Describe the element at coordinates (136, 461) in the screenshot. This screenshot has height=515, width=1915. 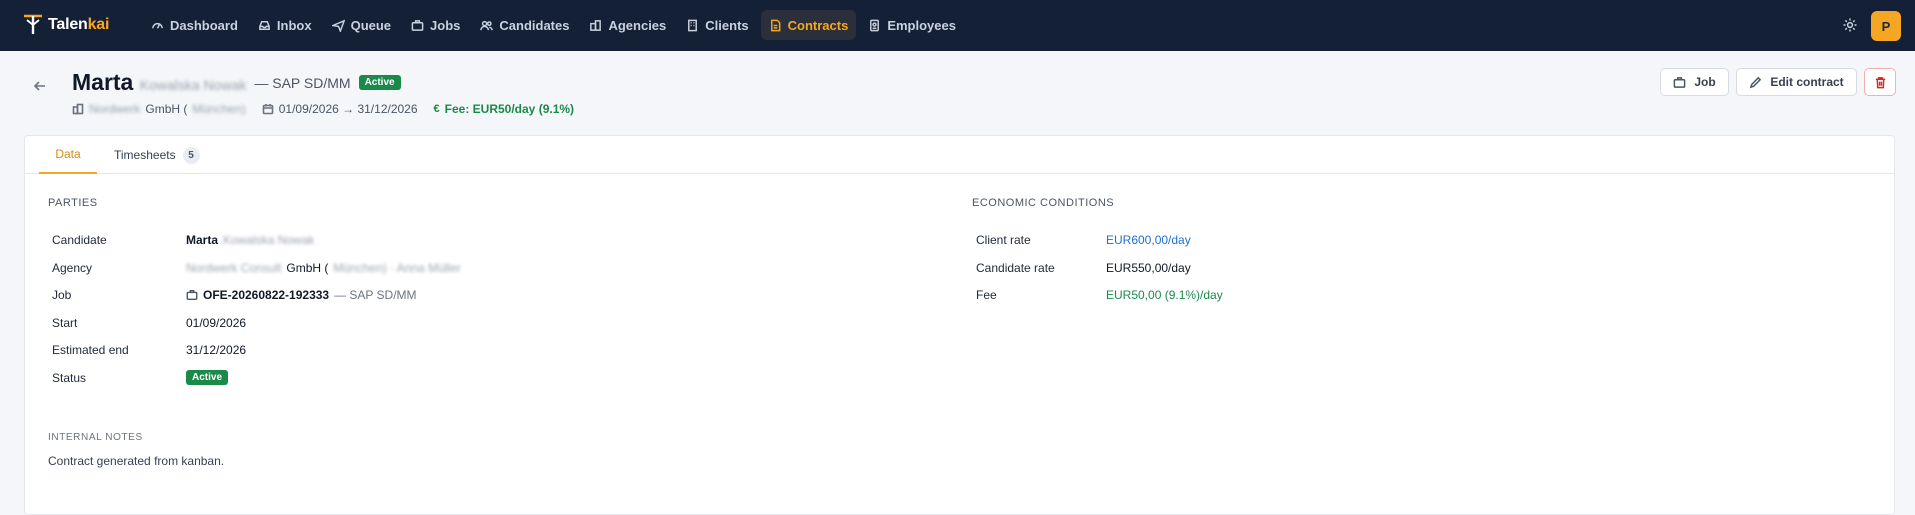
I see `internal-notes-text: Contract generated from kanban.` at that location.